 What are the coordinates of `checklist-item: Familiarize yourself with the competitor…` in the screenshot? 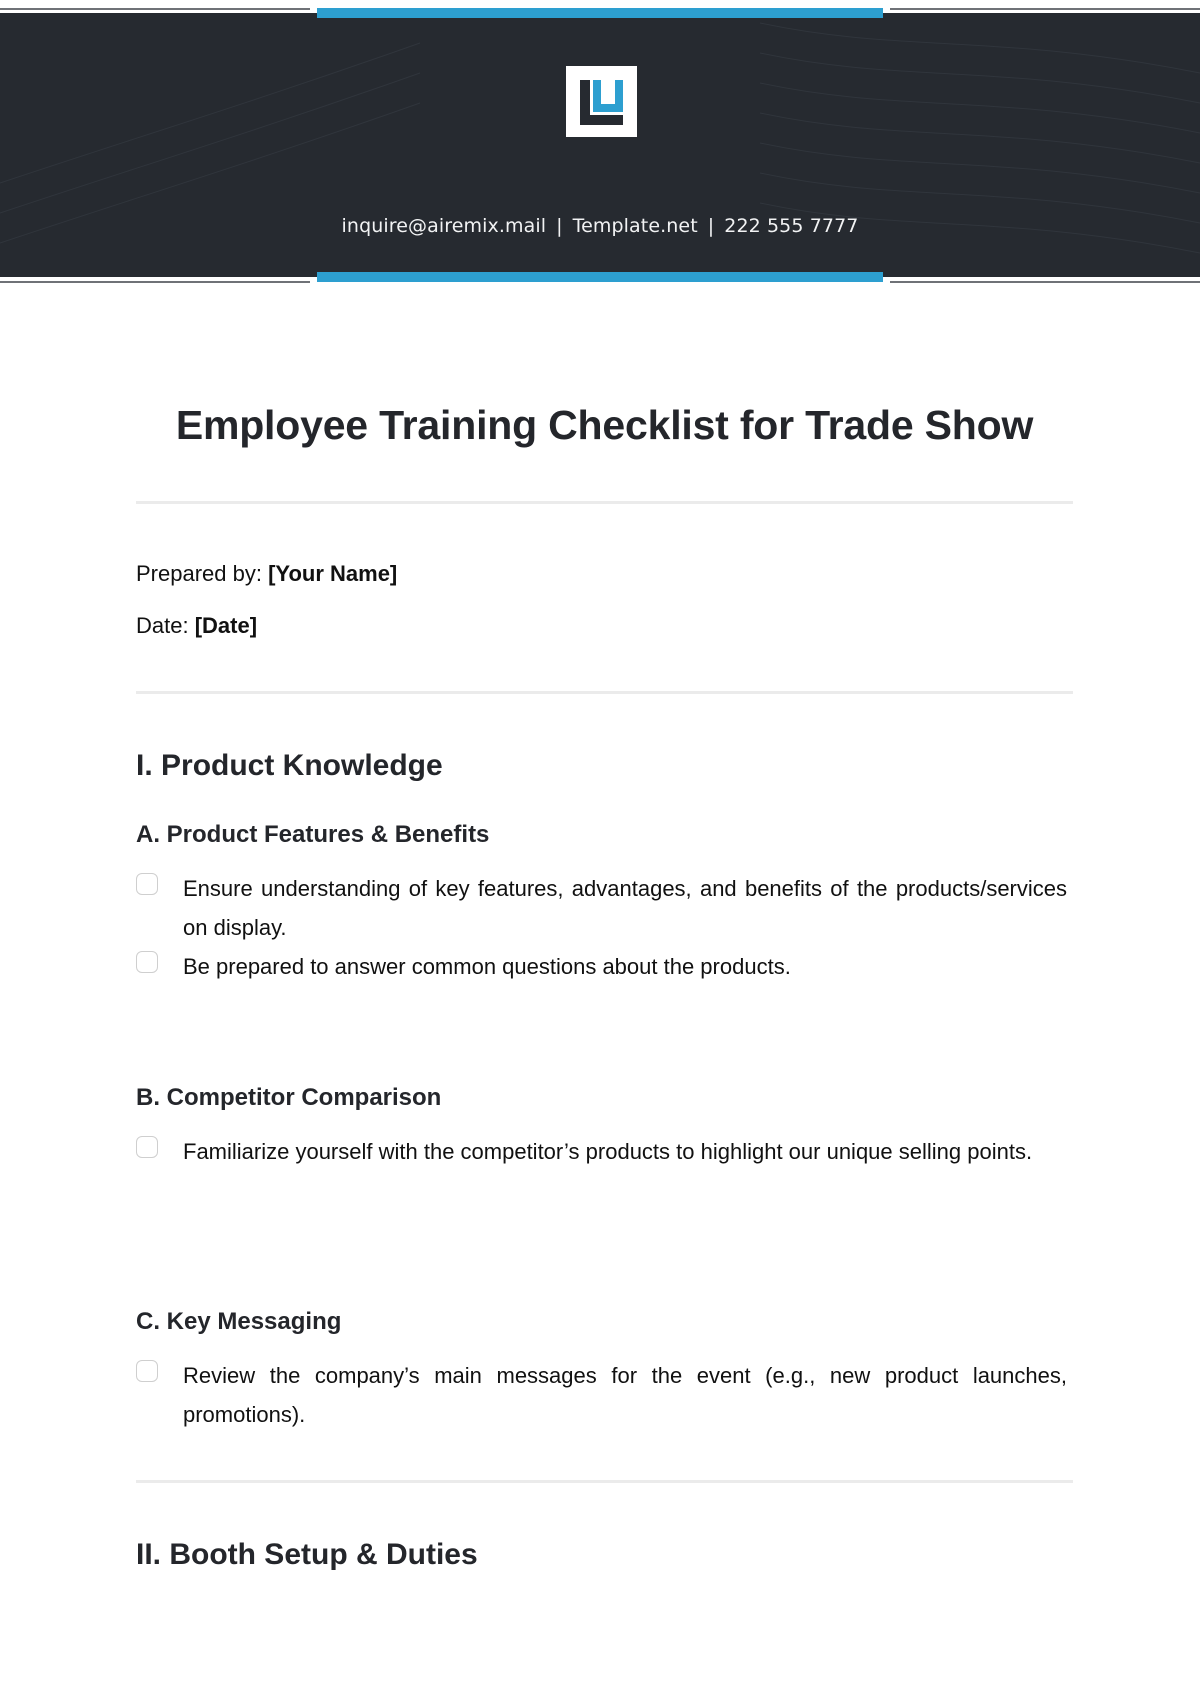 It's located at (601, 1151).